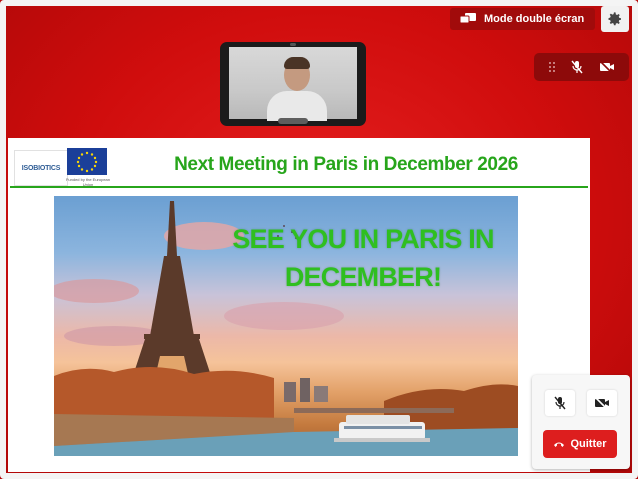  What do you see at coordinates (363, 277) in the screenshot?
I see `overlay-line-2: DECEMBER!` at bounding box center [363, 277].